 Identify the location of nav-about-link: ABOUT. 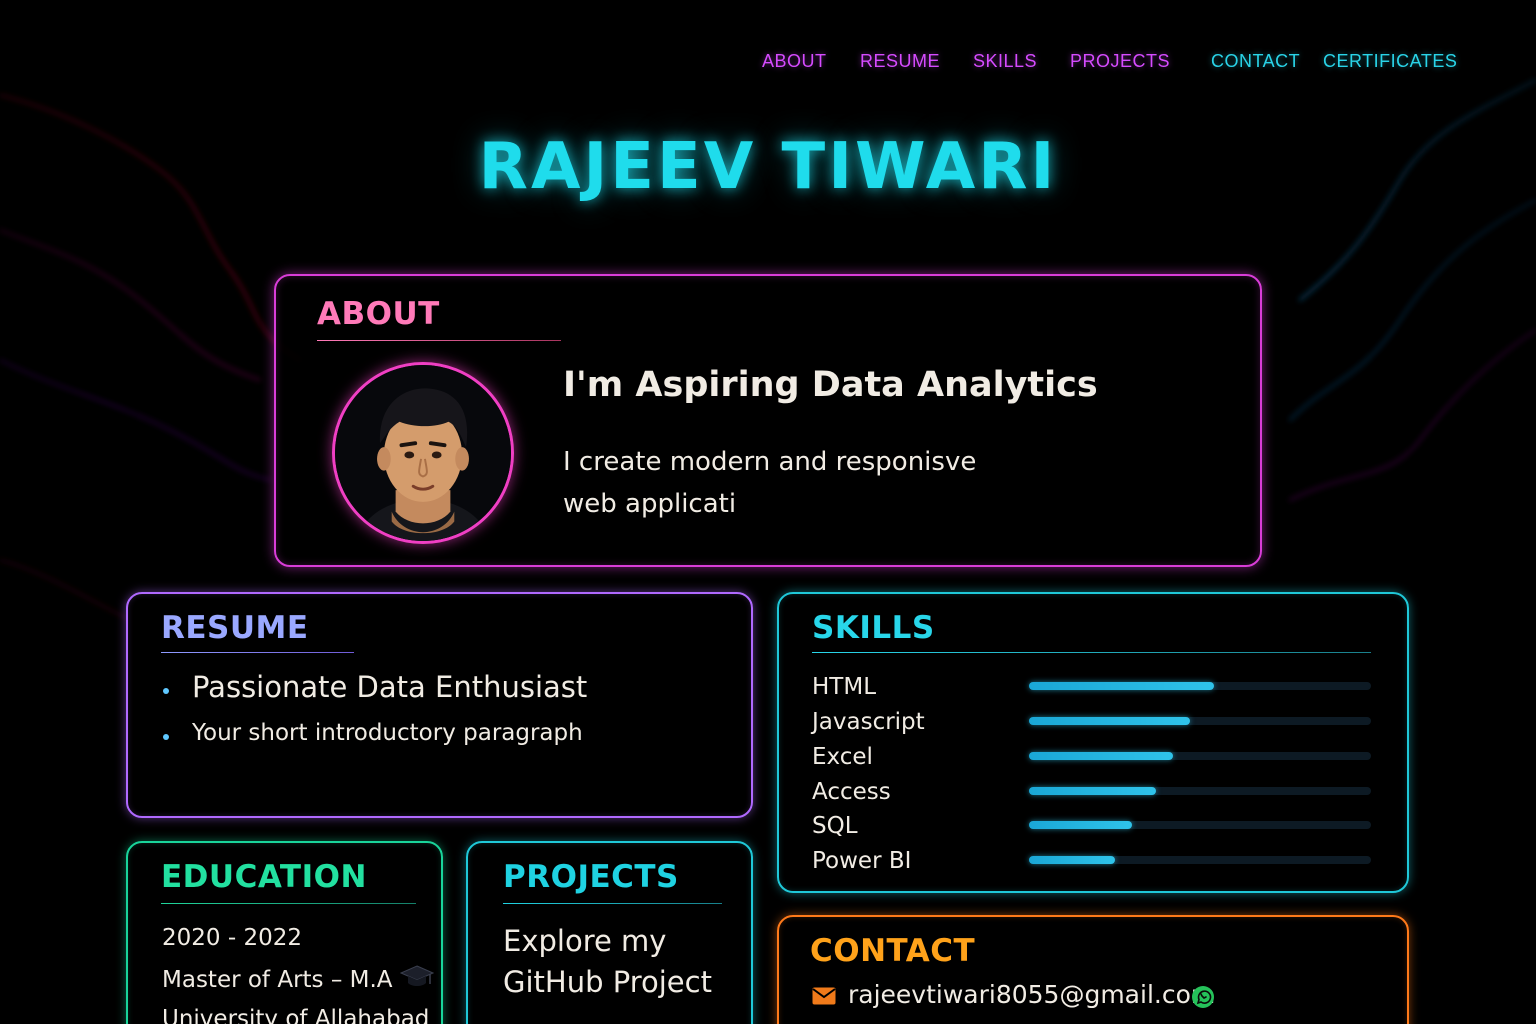
(794, 61).